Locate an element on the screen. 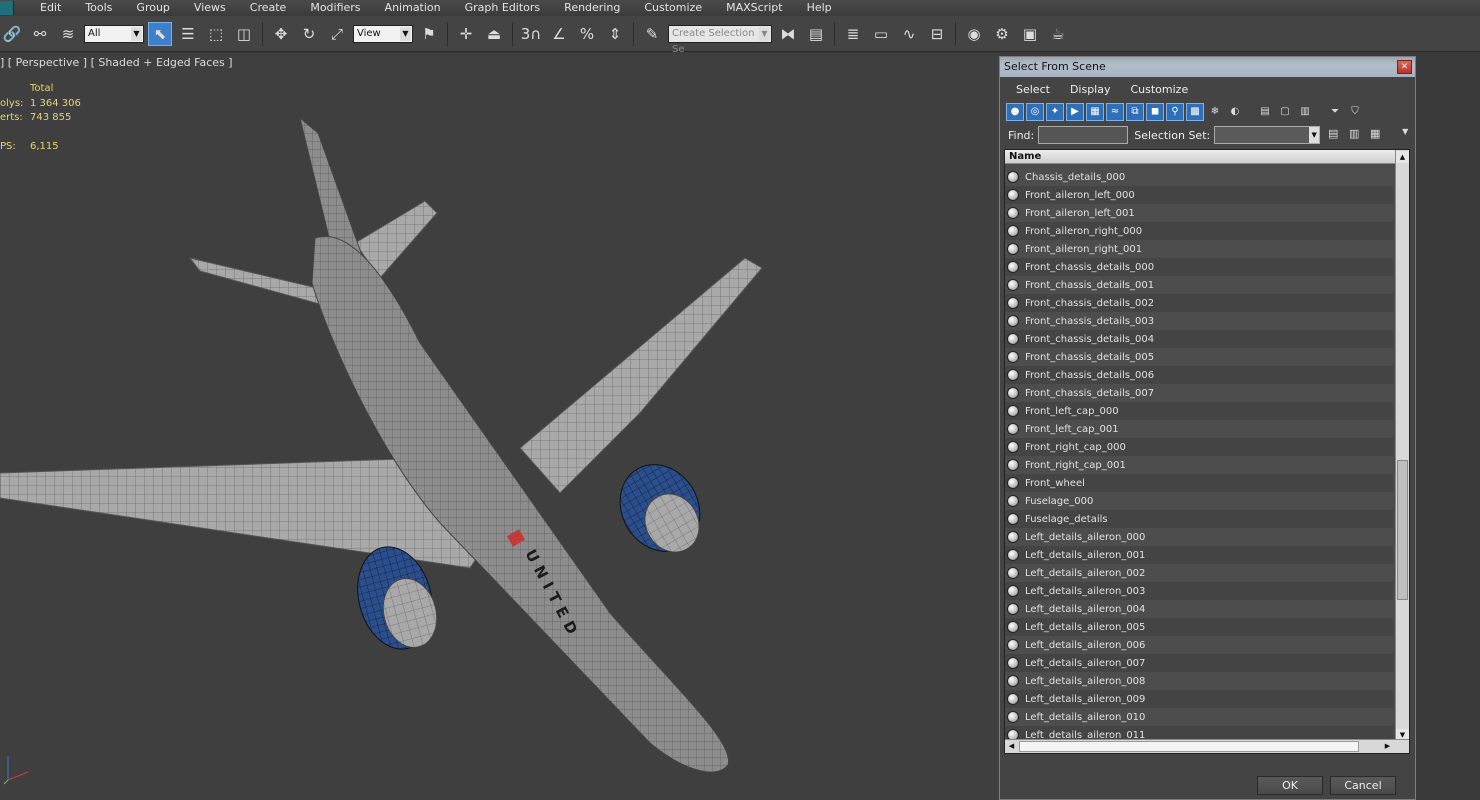 The width and height of the screenshot is (1480, 800). list-item: Left_details_aileron_000 is located at coordinates (1199, 537).